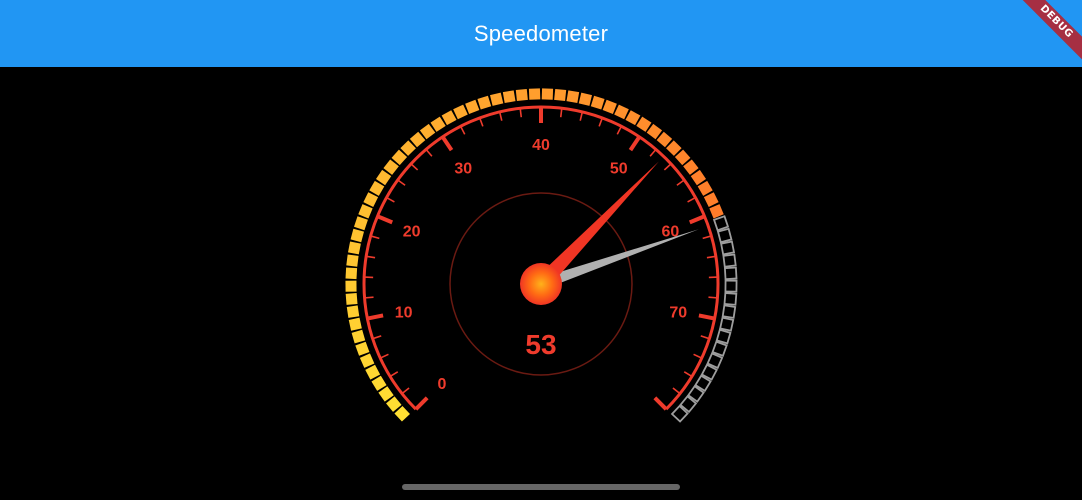  I want to click on tick-label: 0, so click(442, 384).